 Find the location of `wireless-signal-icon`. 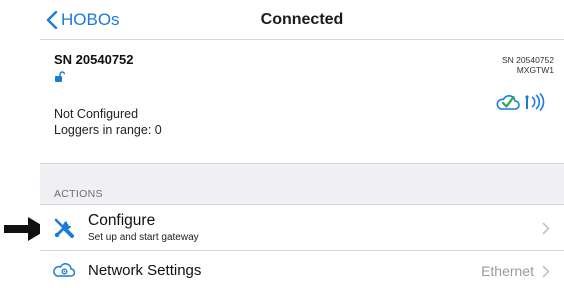

wireless-signal-icon is located at coordinates (535, 102).